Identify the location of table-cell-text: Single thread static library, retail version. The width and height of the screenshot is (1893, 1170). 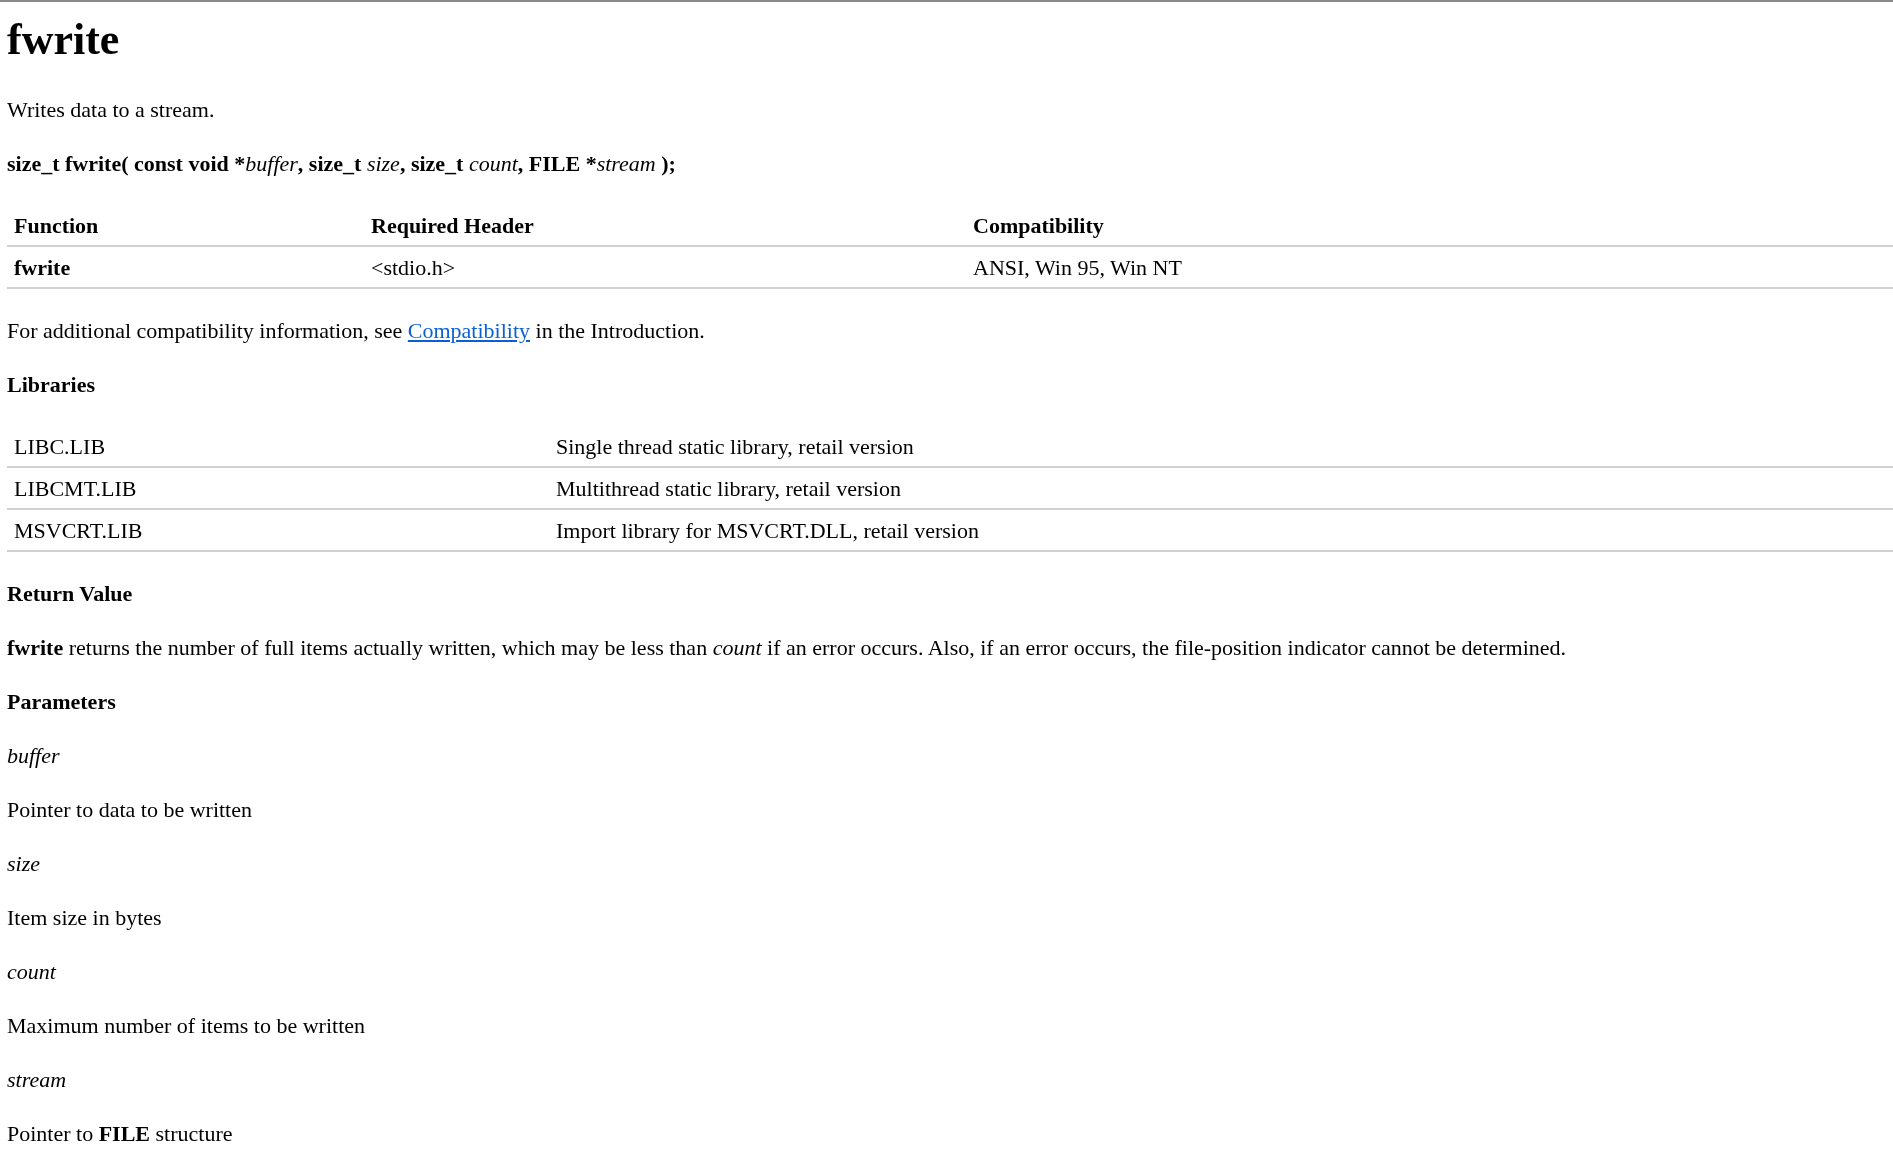
(734, 446).